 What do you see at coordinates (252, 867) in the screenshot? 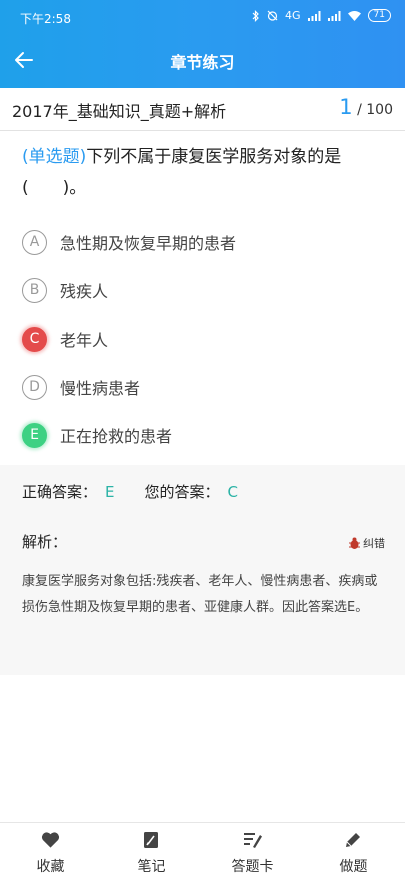
I see `tab-label: 答题卡` at bounding box center [252, 867].